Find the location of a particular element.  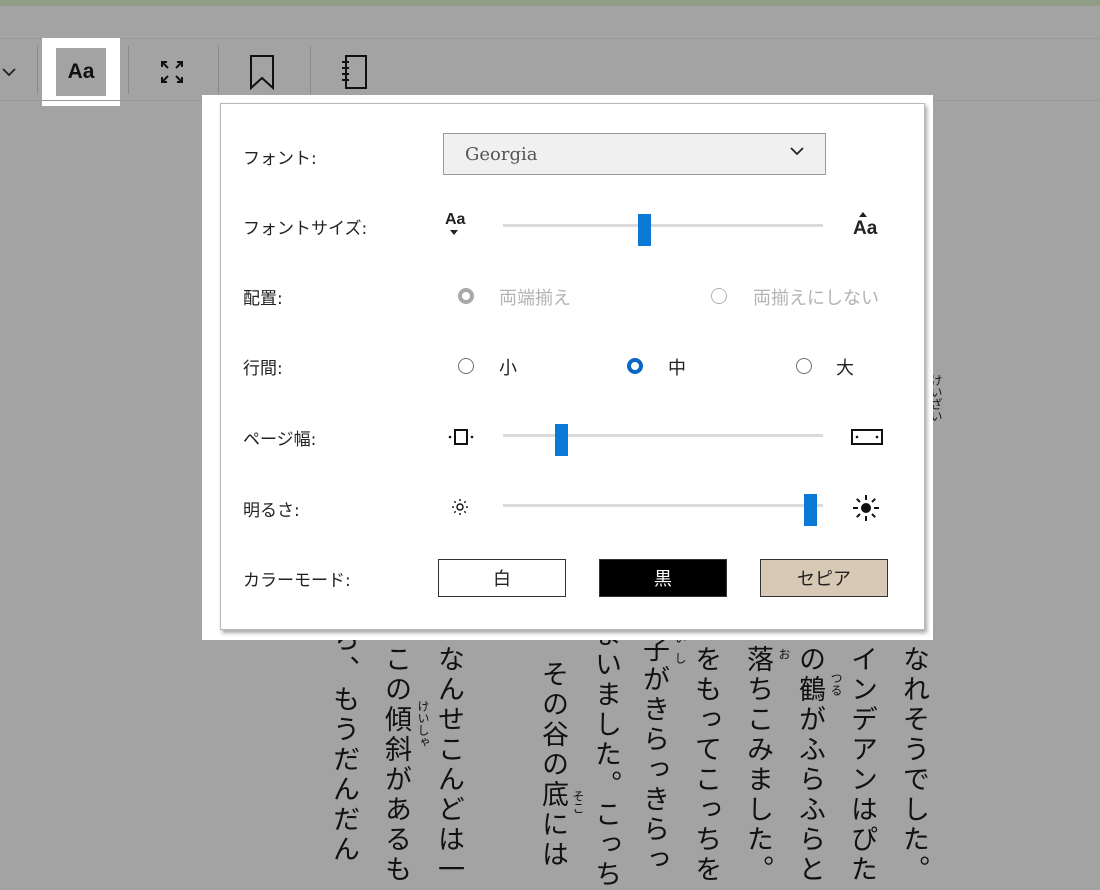

notes-button is located at coordinates (354, 72).